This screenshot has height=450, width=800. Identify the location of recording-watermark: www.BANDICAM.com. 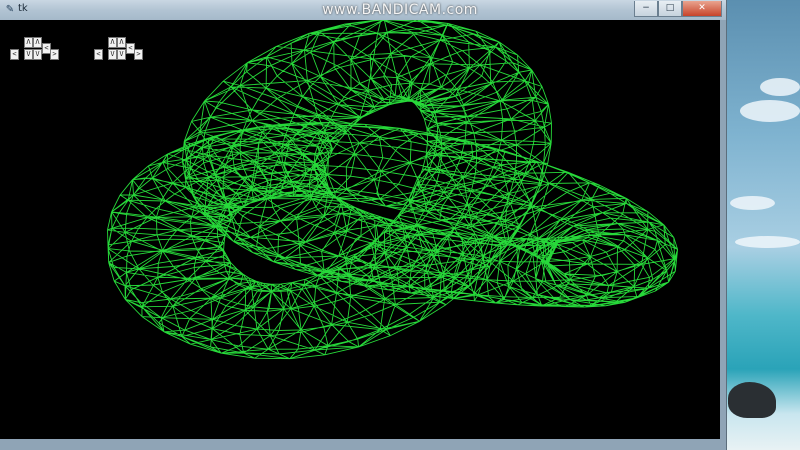
(400, 10).